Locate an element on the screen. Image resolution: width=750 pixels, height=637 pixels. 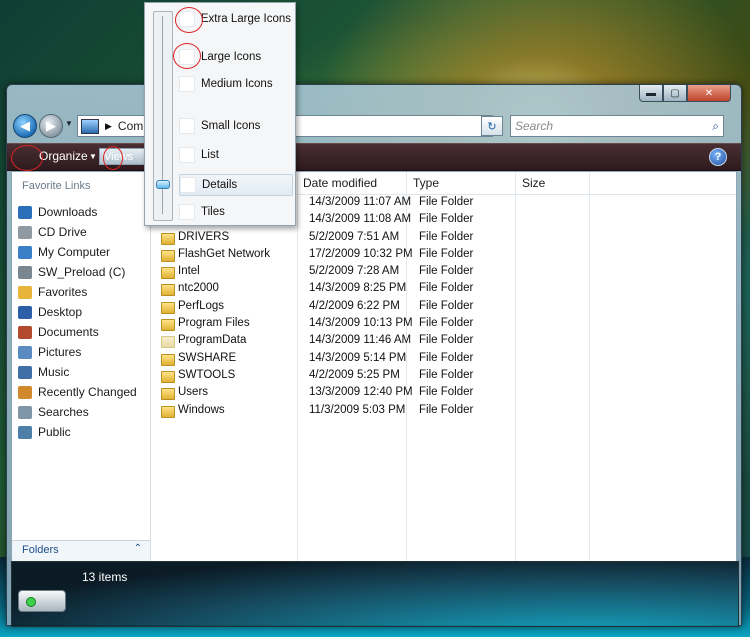
table-row: ntc2000 14/3/2009 8:25 PM File Folder is located at coordinates (443, 288).